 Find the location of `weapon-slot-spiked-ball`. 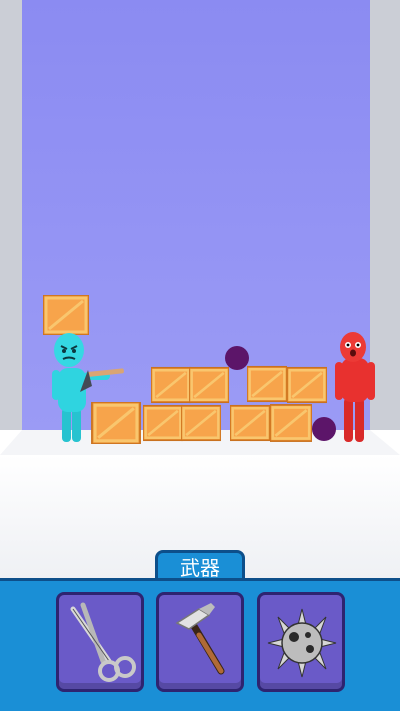

weapon-slot-spiked-ball is located at coordinates (301, 642).